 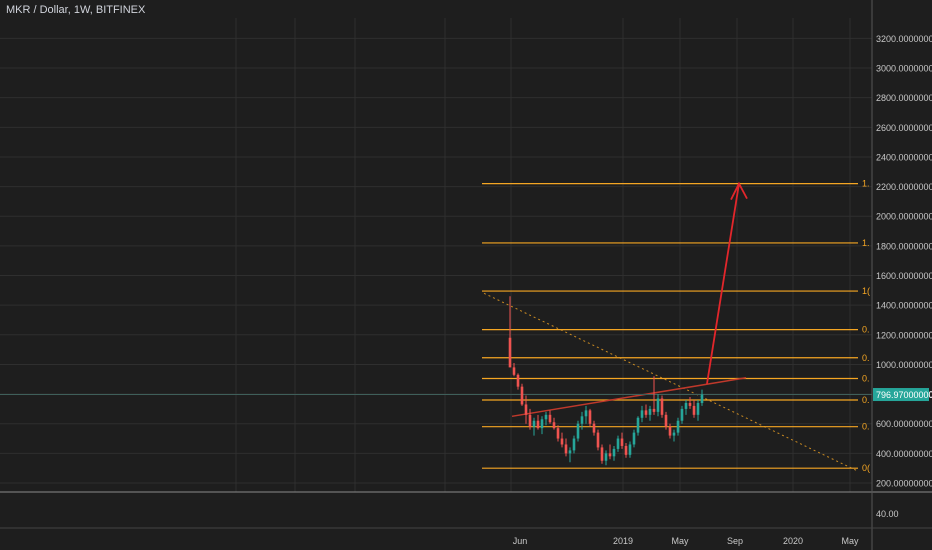 I want to click on time-tick-label: 2020, so click(x=793, y=541).